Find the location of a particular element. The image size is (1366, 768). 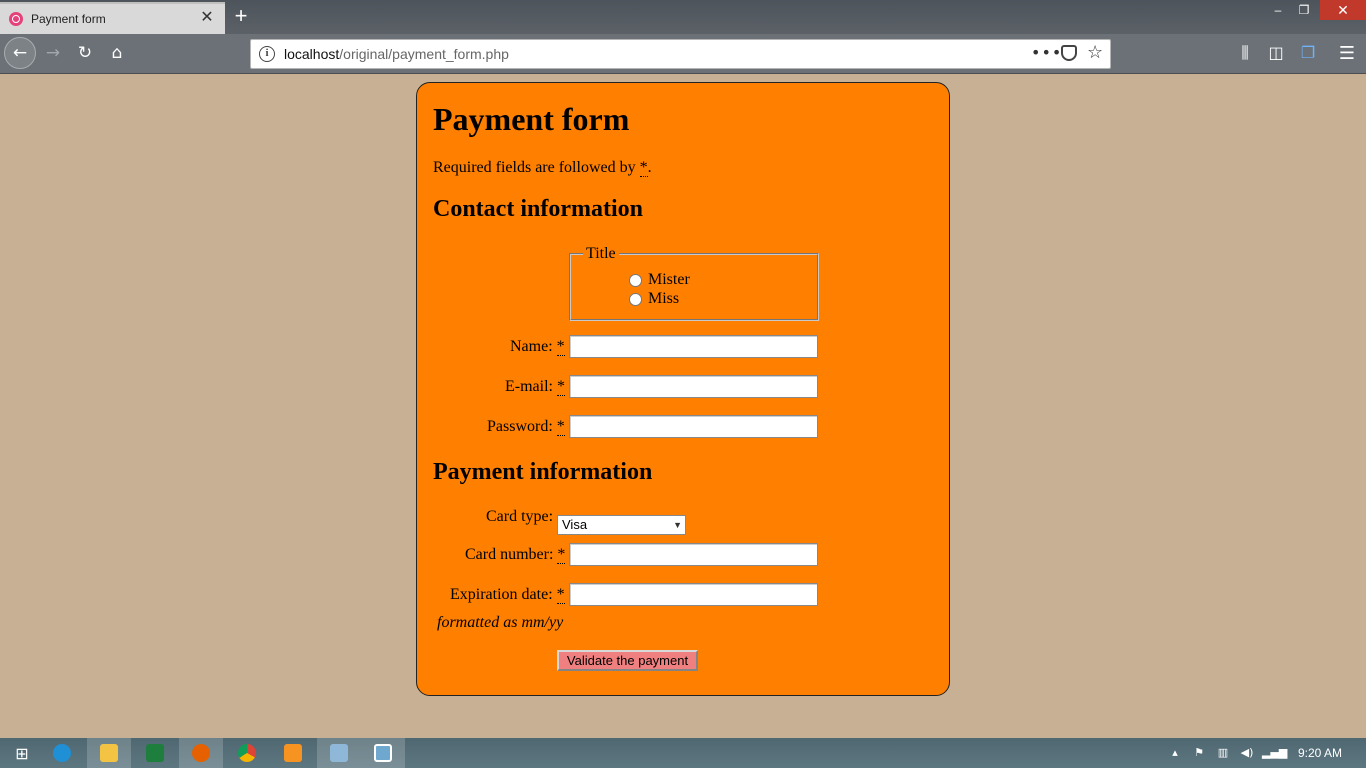

photos-glyph is located at coordinates (383, 753).